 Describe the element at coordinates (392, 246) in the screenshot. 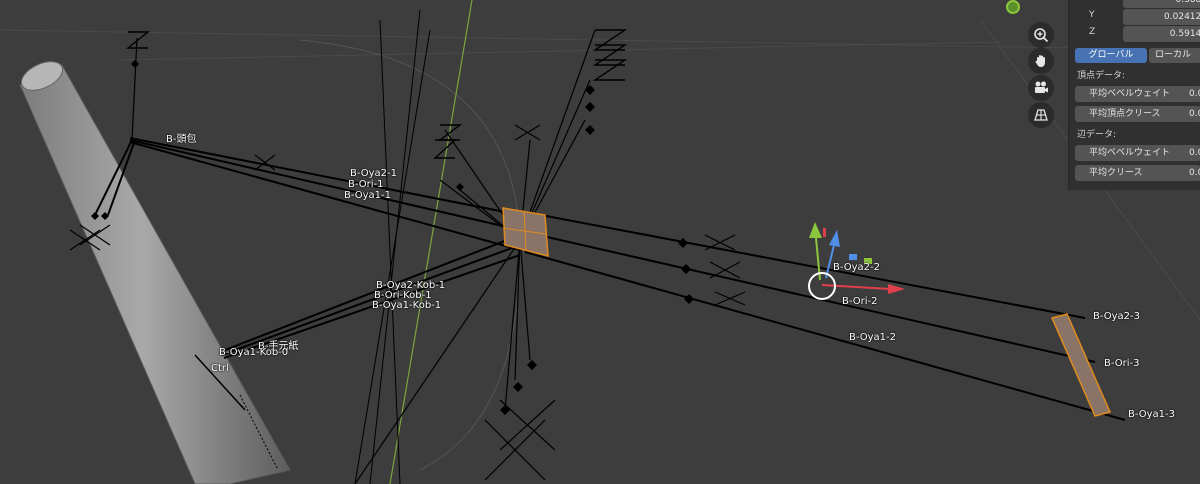

I see `bone-vertical-lines` at that location.